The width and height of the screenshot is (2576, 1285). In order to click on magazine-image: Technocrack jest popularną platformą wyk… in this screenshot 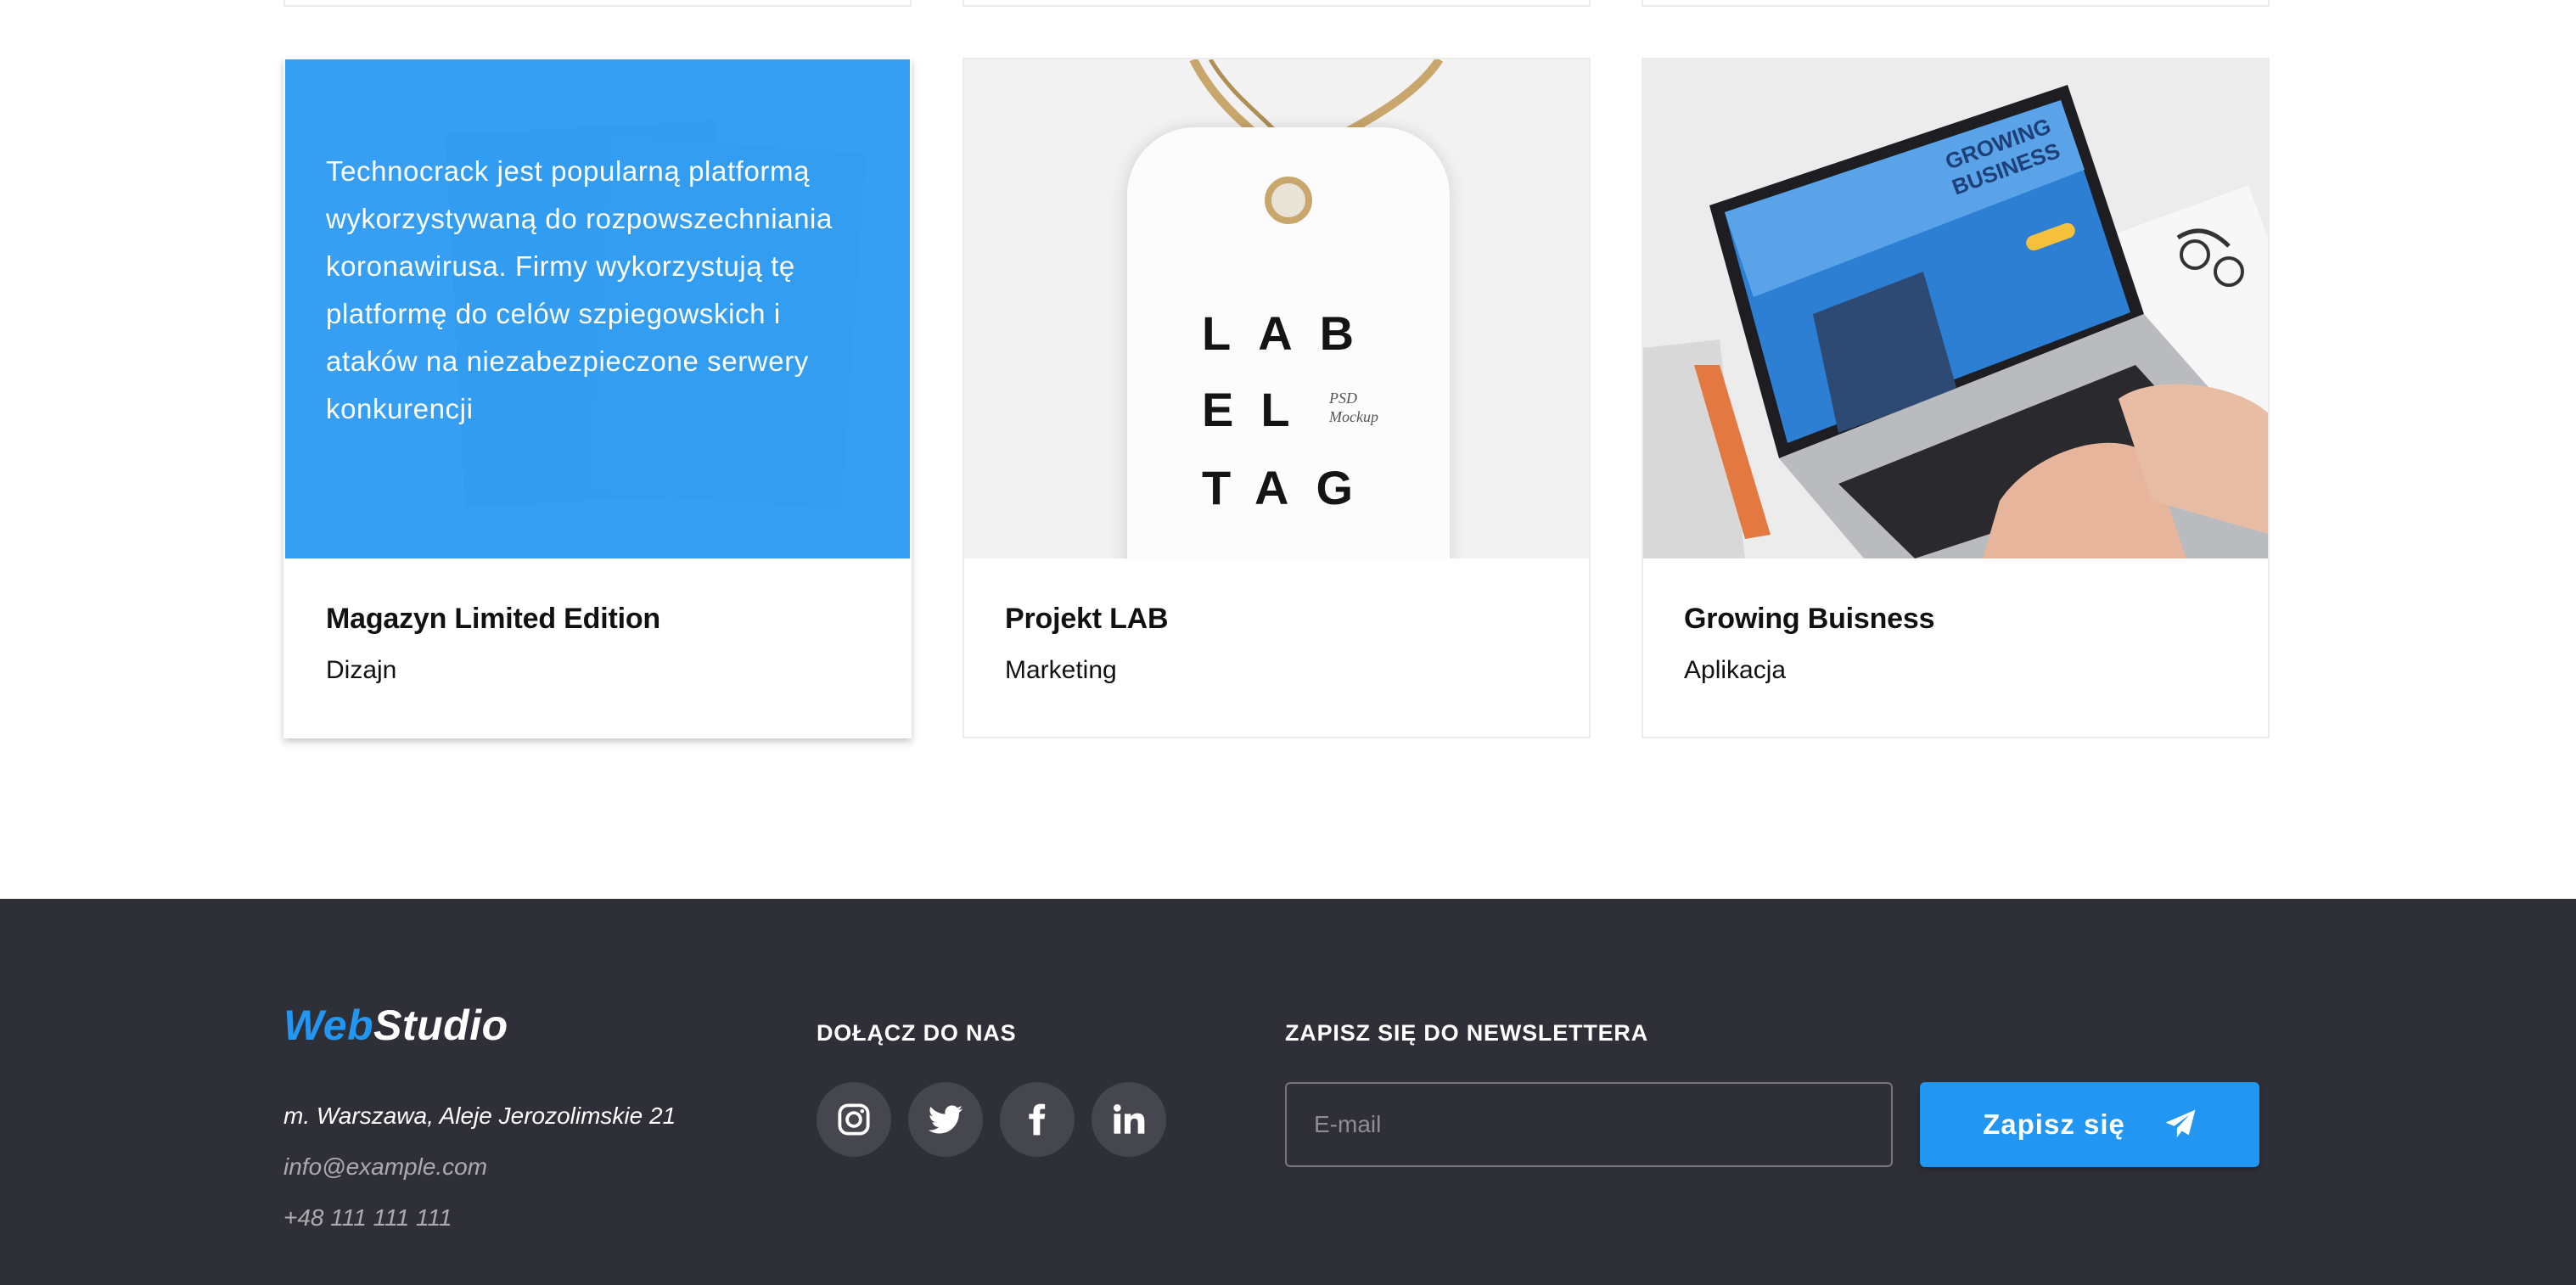, I will do `click(597, 308)`.